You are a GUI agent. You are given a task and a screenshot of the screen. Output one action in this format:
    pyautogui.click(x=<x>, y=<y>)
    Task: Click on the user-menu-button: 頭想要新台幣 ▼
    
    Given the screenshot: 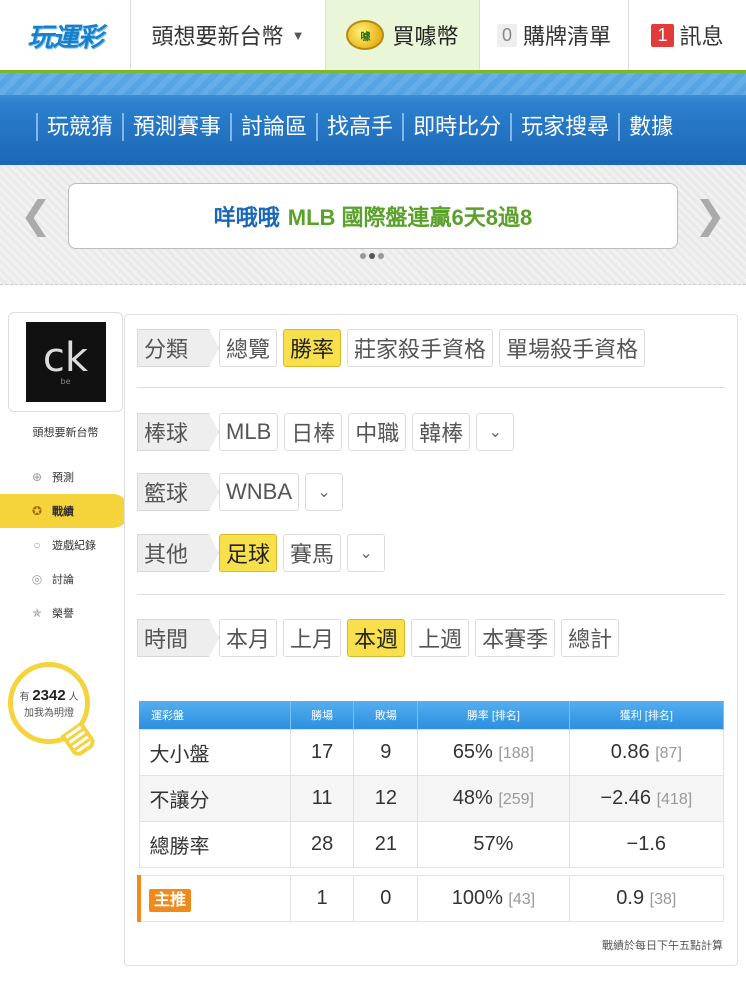 What is the action you would take?
    pyautogui.click(x=228, y=35)
    